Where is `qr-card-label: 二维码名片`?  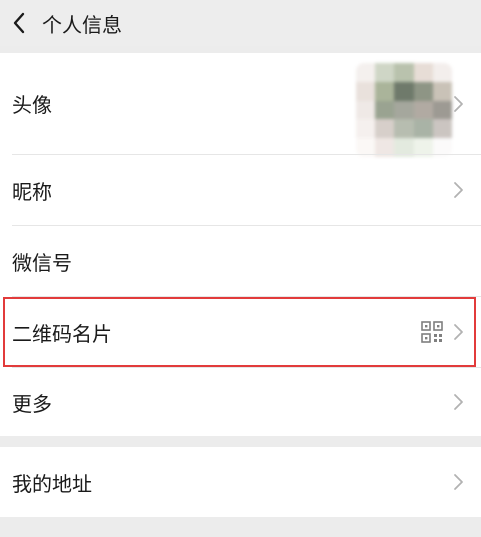 qr-card-label: 二维码名片 is located at coordinates (62, 333).